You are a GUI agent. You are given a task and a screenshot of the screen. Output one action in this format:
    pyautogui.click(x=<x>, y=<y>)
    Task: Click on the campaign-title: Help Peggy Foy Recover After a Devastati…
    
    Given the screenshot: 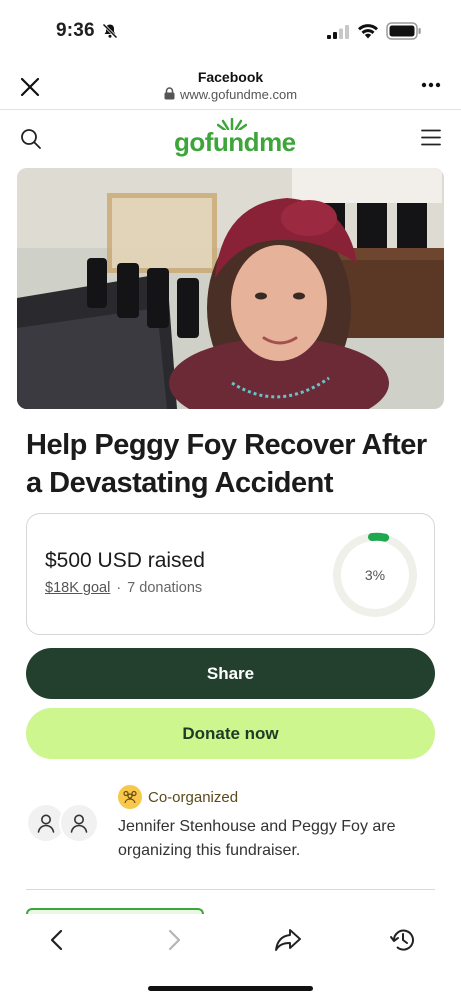 What is the action you would take?
    pyautogui.click(x=226, y=464)
    